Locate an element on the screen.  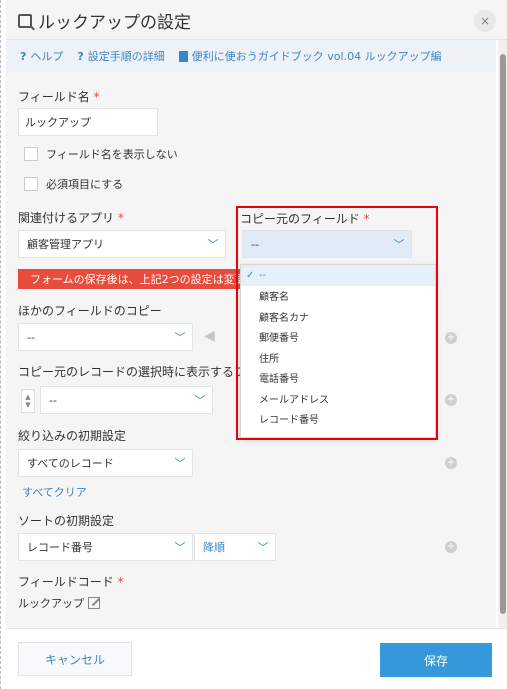
save-warning-alert: フォームの保存後は、上記2つの設定は変更でき is located at coordinates (129, 279).